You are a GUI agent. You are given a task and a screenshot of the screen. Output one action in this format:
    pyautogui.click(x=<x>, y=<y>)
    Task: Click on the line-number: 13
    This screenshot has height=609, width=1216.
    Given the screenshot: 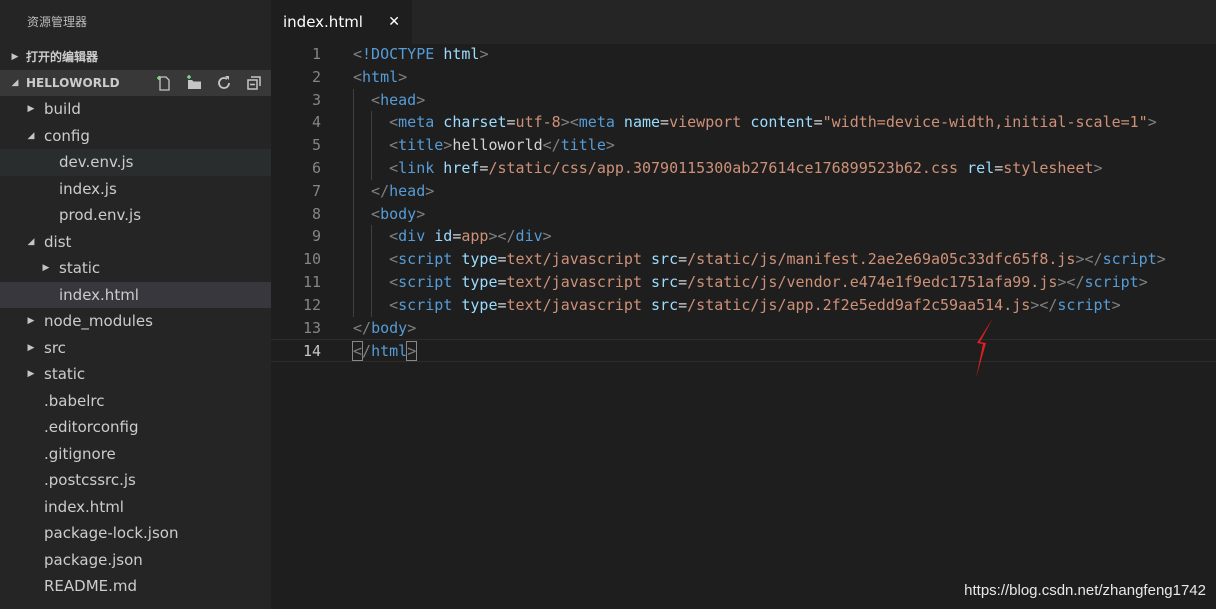 What is the action you would take?
    pyautogui.click(x=311, y=327)
    